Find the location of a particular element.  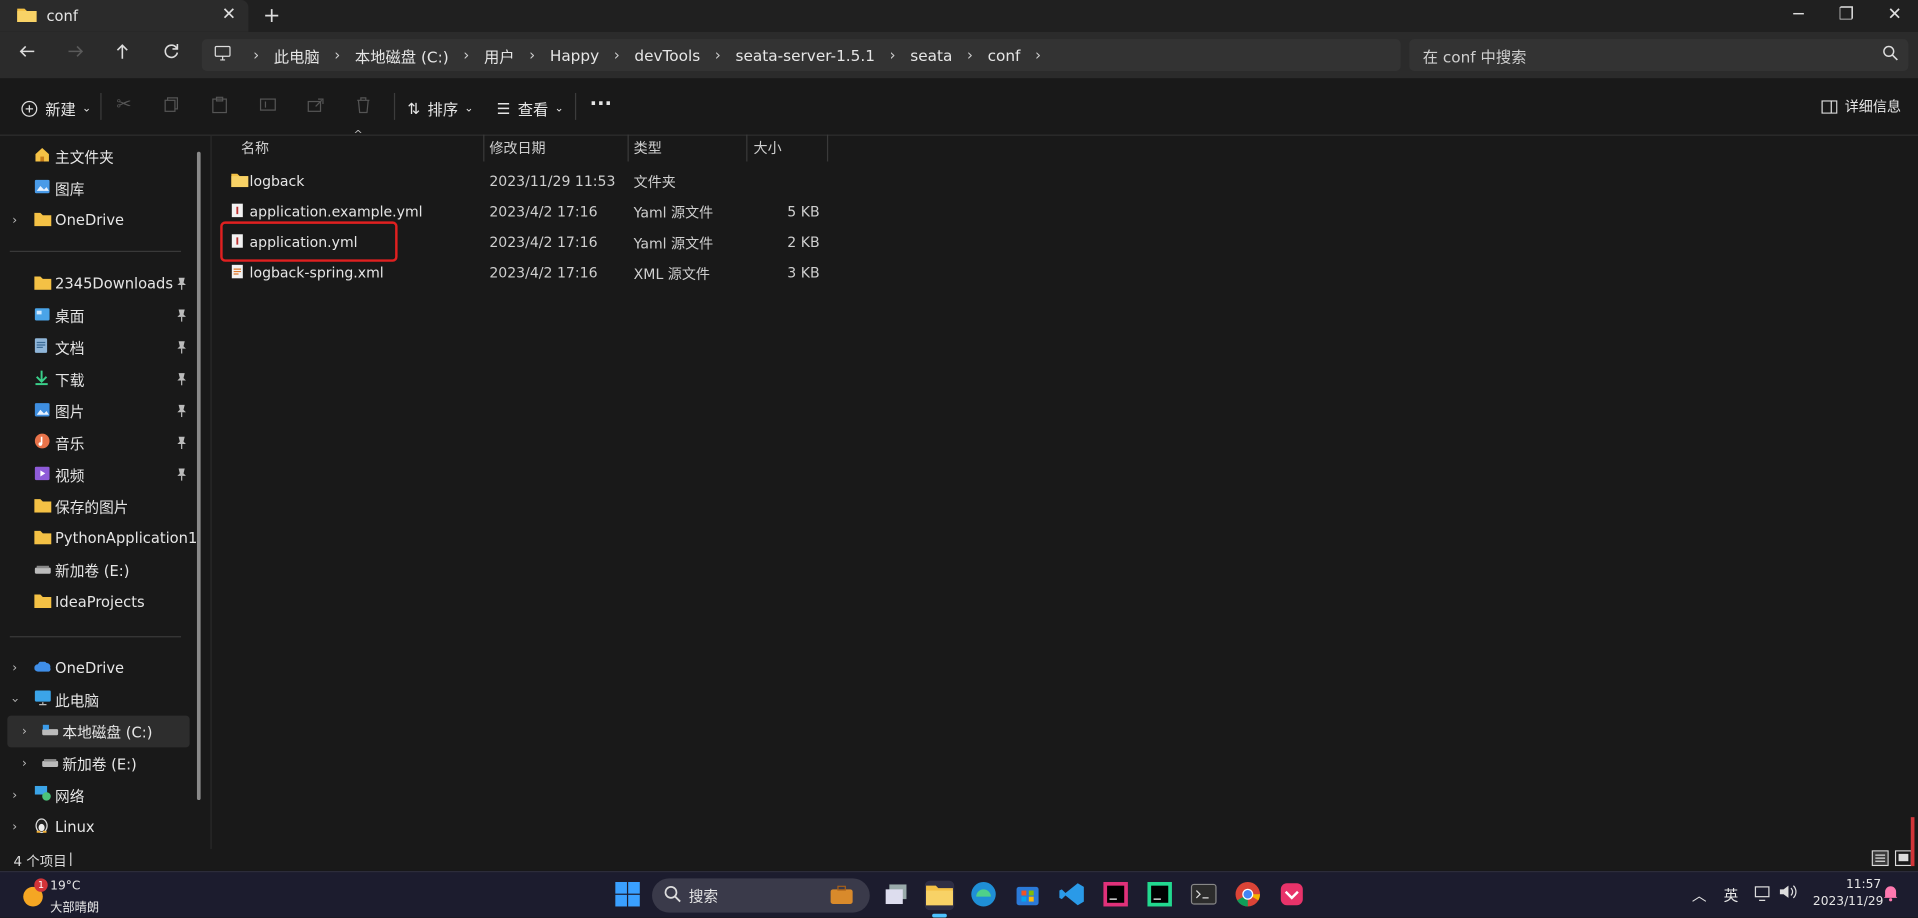

clock-time: 11:57 is located at coordinates (1863, 884).